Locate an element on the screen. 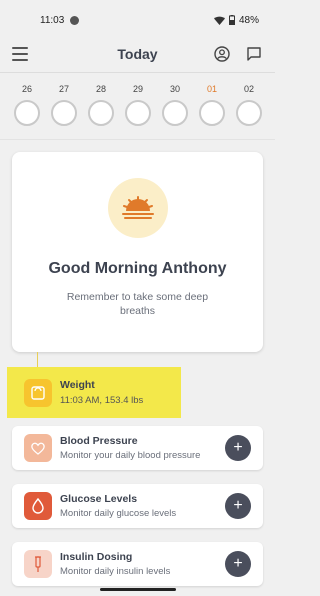 Image resolution: width=320 pixels, height=596 pixels. date-number: 26 is located at coordinates (26, 89).